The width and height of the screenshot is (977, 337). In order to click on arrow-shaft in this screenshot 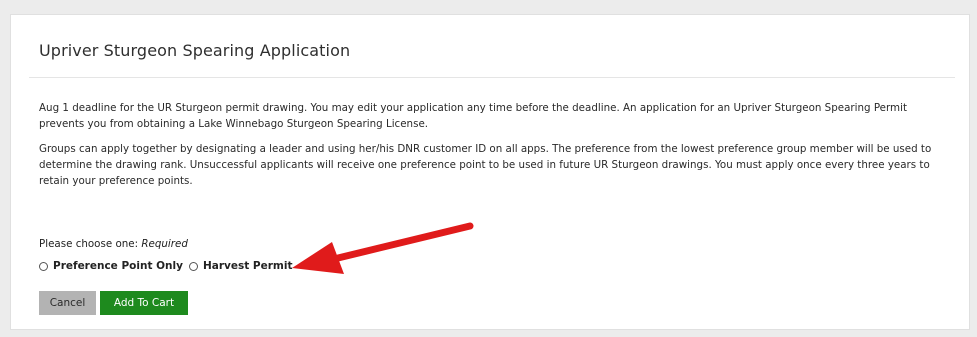, I will do `click(404, 242)`.